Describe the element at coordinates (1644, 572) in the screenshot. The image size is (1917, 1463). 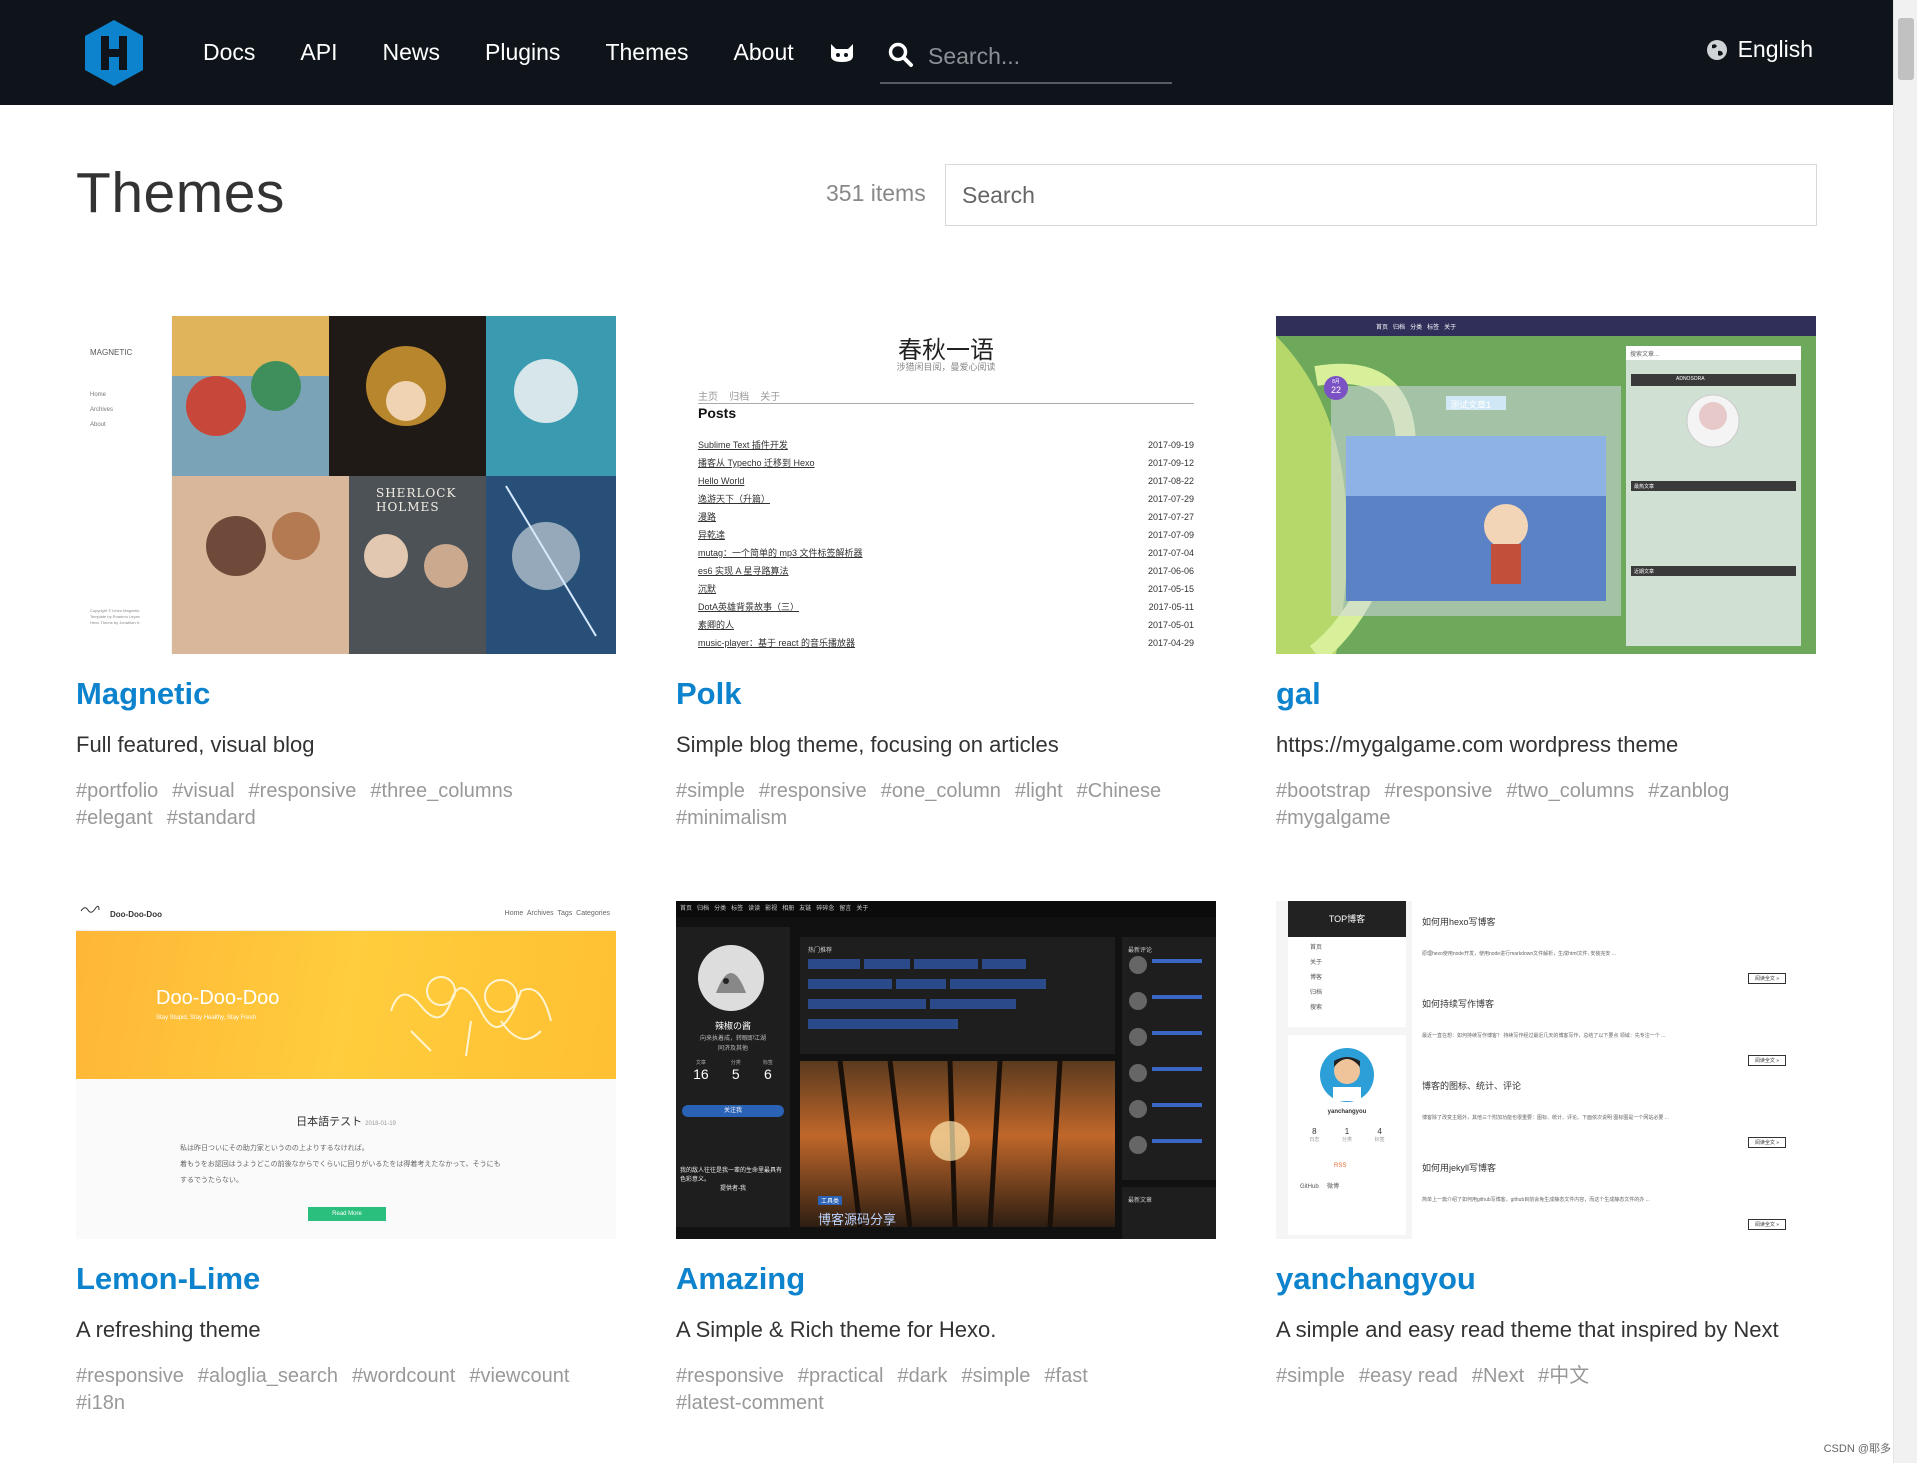
I see `preview-widget-new: 近期文章` at that location.